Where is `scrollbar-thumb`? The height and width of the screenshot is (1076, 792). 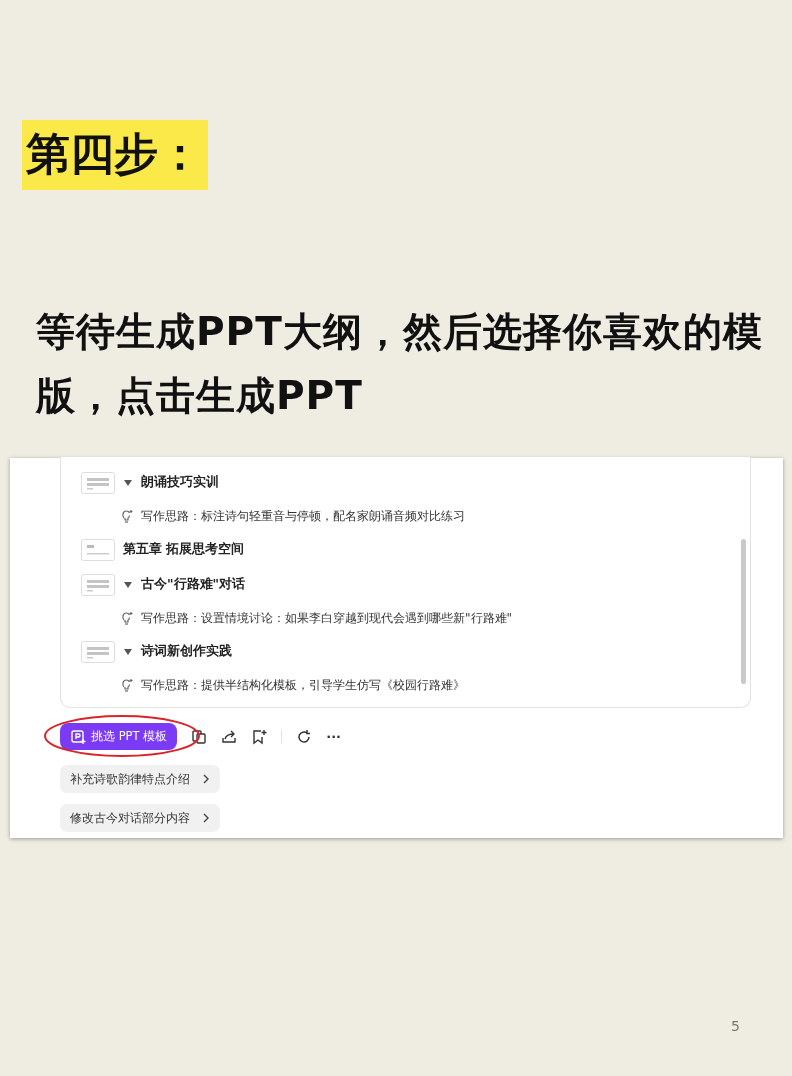 scrollbar-thumb is located at coordinates (743, 611).